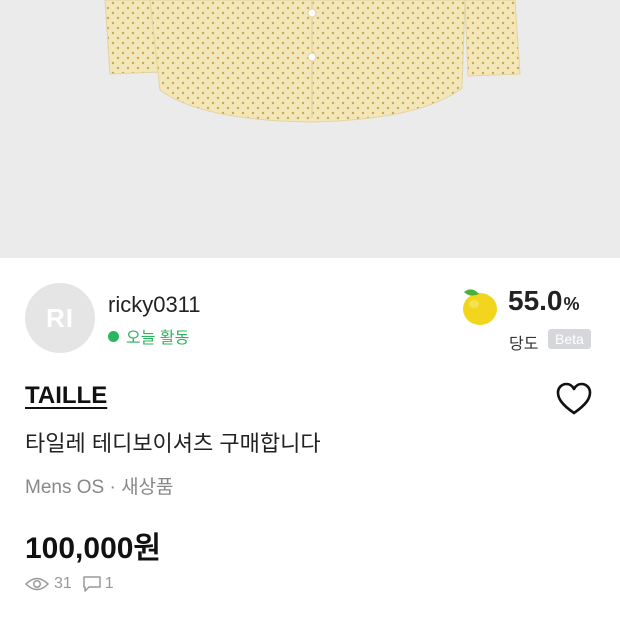  Describe the element at coordinates (63, 583) in the screenshot. I see `view-count: 31` at that location.